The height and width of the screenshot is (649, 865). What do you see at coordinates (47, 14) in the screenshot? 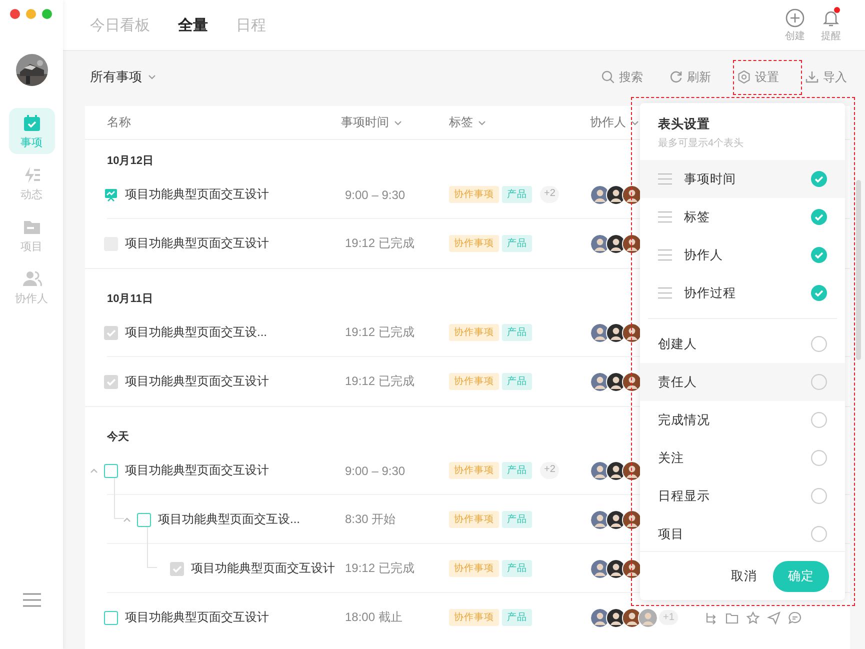
I see `maximize-button` at bounding box center [47, 14].